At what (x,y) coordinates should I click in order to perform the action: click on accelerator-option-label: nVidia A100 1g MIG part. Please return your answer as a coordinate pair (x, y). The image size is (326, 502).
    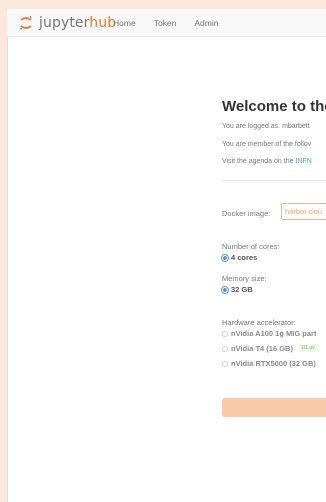
    Looking at the image, I should click on (274, 333).